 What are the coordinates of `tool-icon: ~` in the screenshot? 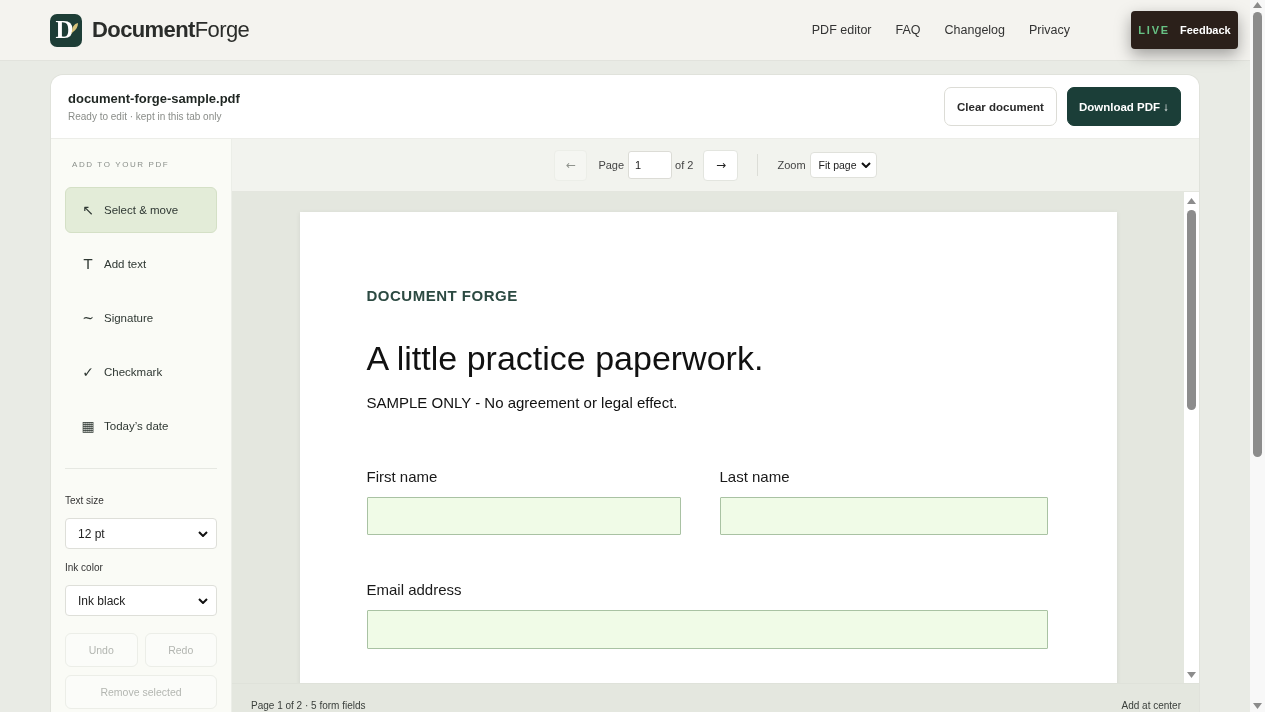 It's located at (88, 318).